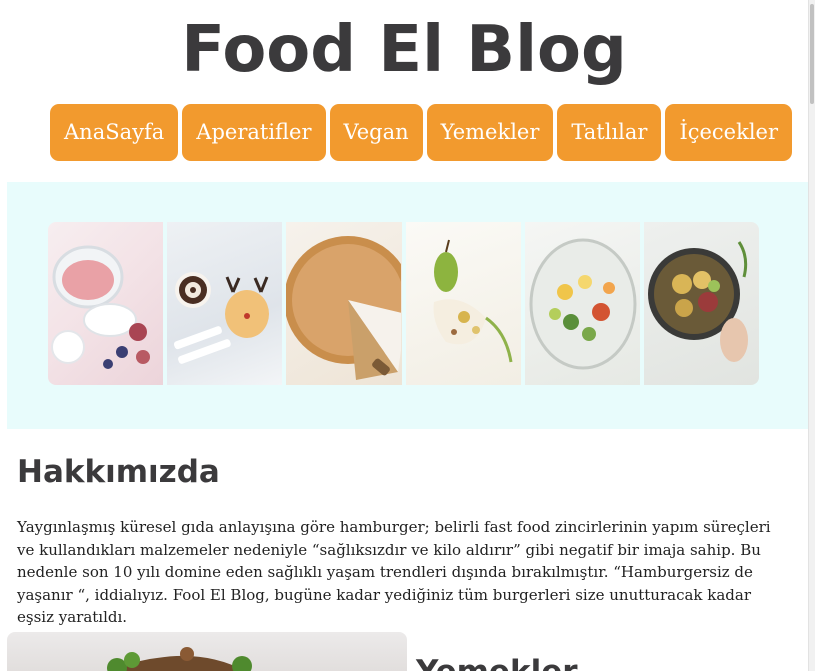 The width and height of the screenshot is (815, 671). I want to click on site-title: Food El Blog, so click(404, 50).